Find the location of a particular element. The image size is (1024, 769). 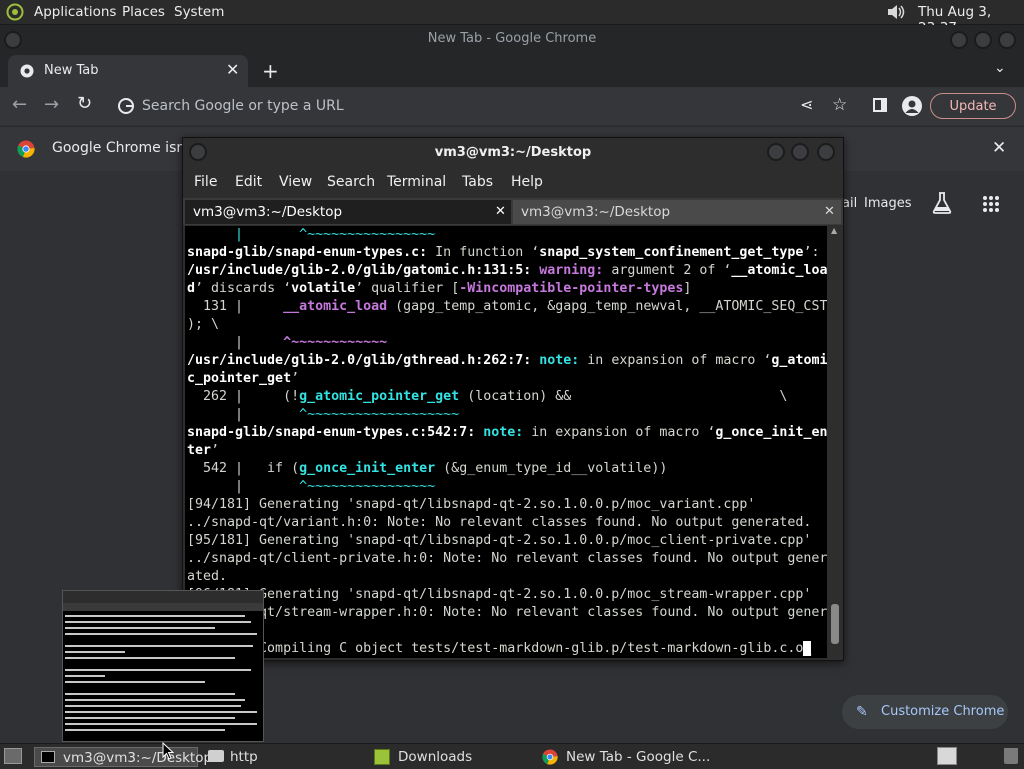

terminal-minimize-button is located at coordinates (776, 152).